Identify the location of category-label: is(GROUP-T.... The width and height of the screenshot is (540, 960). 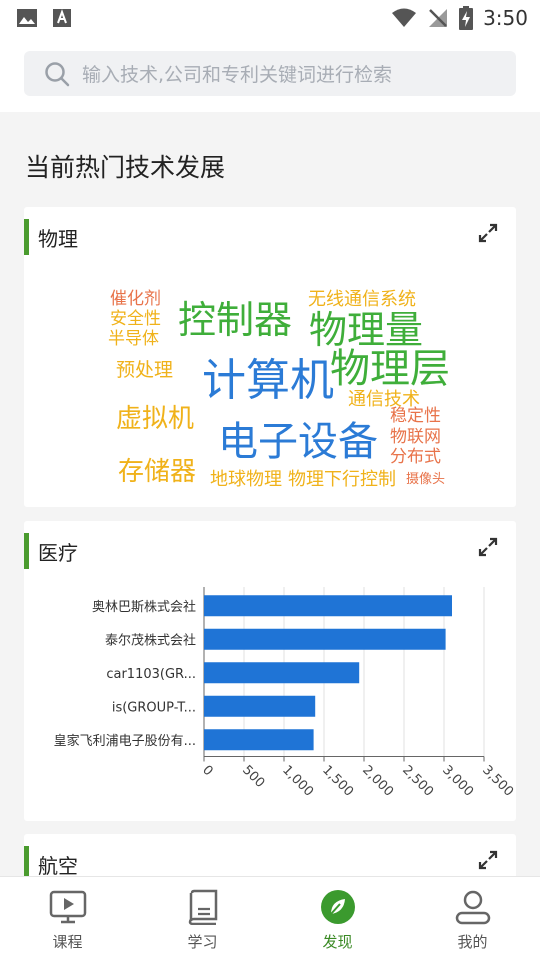
(154, 707).